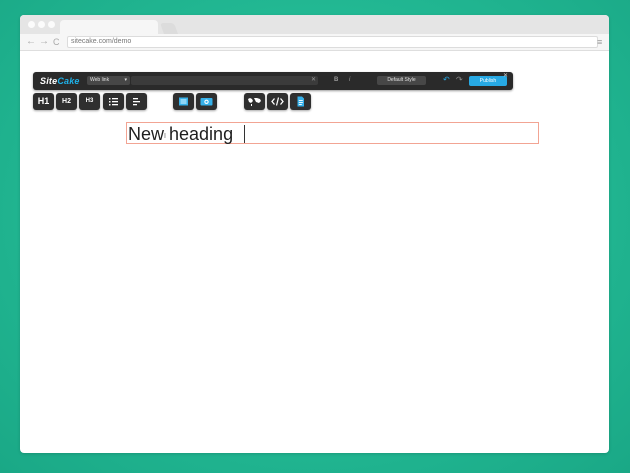 The image size is (630, 473). I want to click on text-button, so click(136, 101).